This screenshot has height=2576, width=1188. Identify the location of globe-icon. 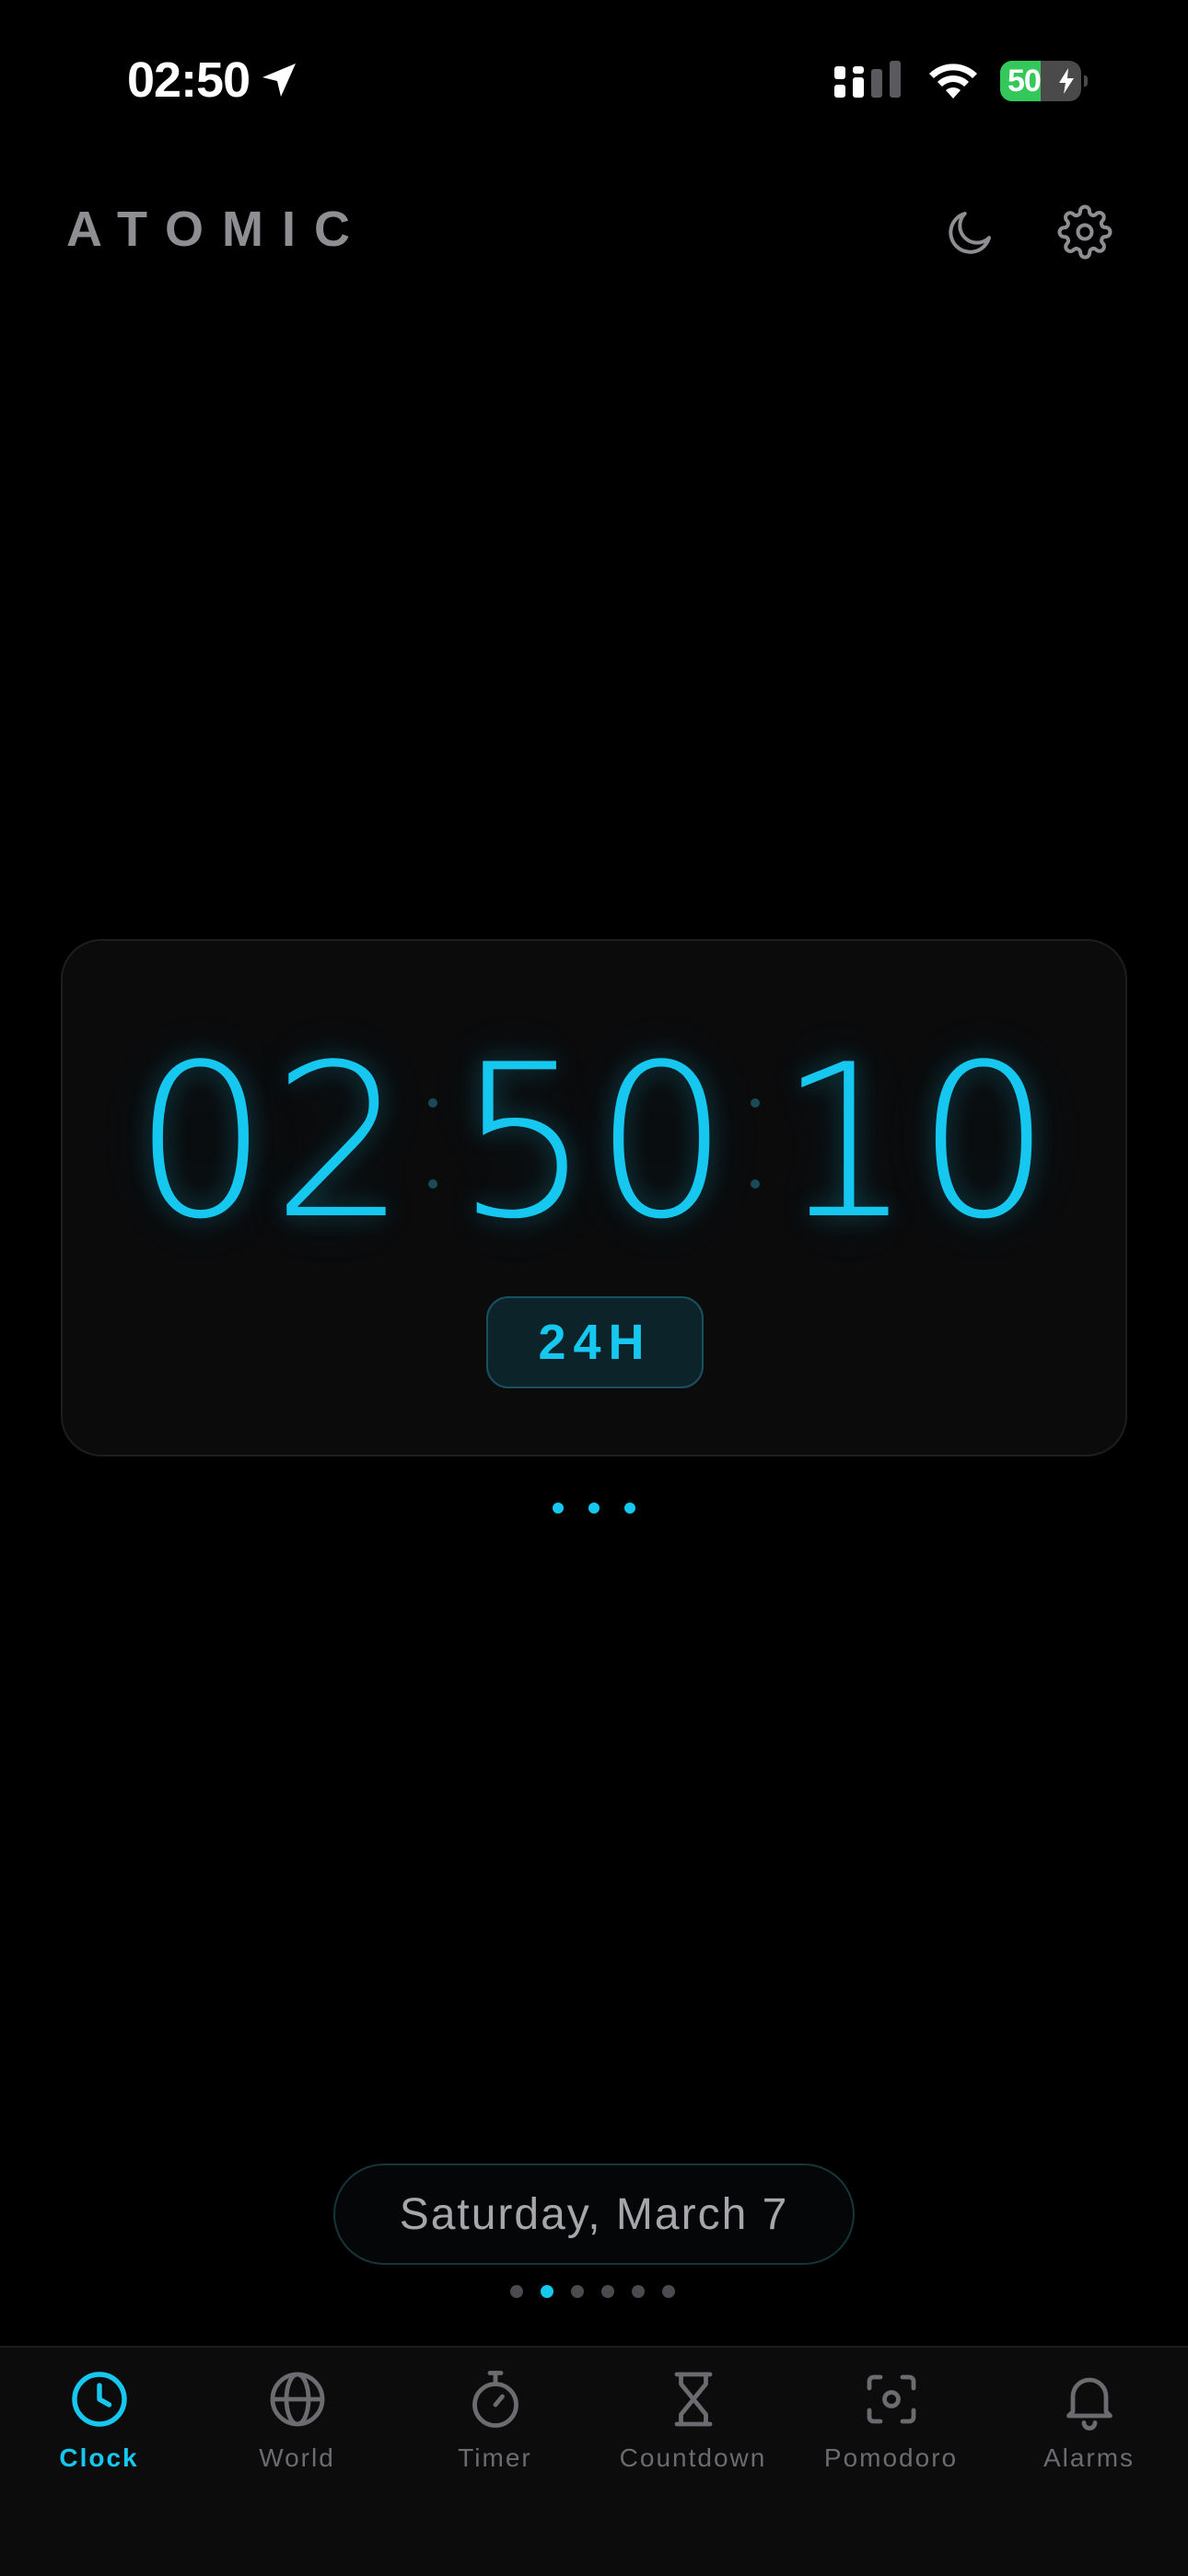
(297, 2399).